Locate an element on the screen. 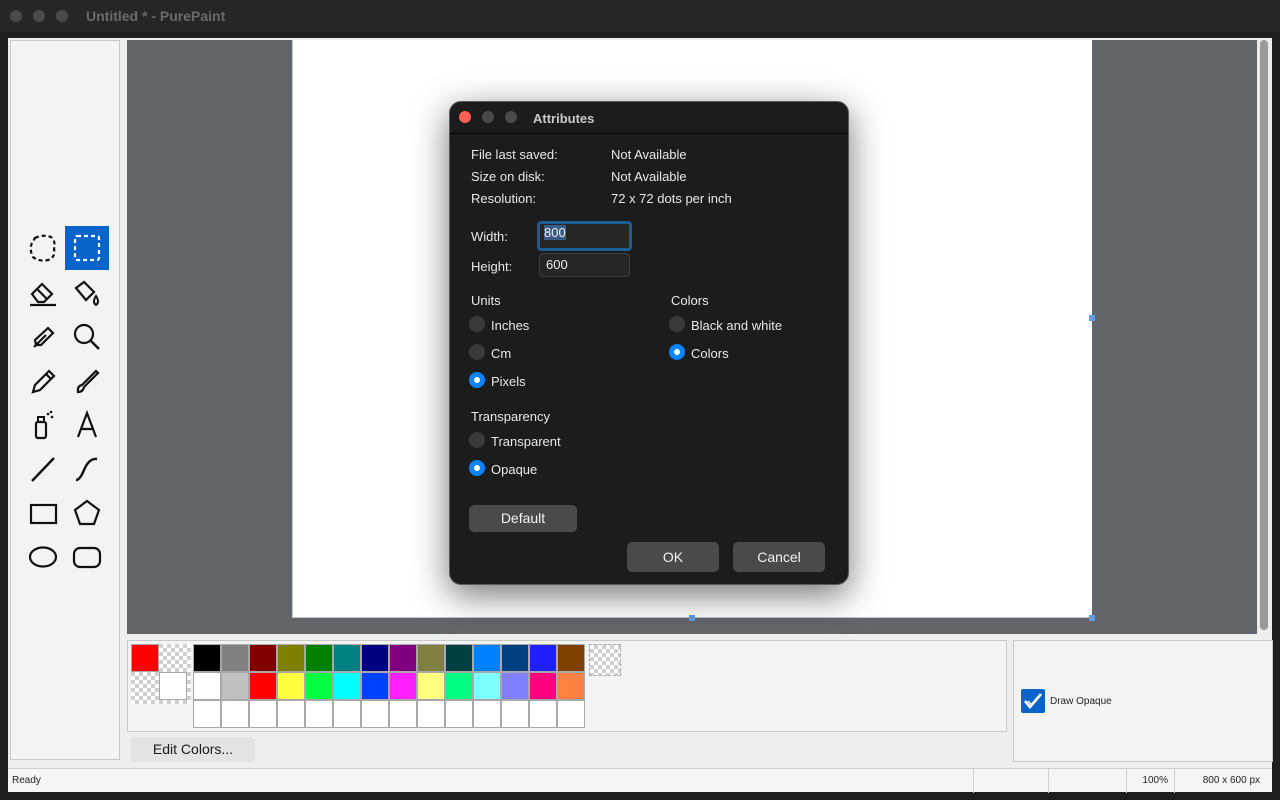  resize-handle-right is located at coordinates (1092, 318).